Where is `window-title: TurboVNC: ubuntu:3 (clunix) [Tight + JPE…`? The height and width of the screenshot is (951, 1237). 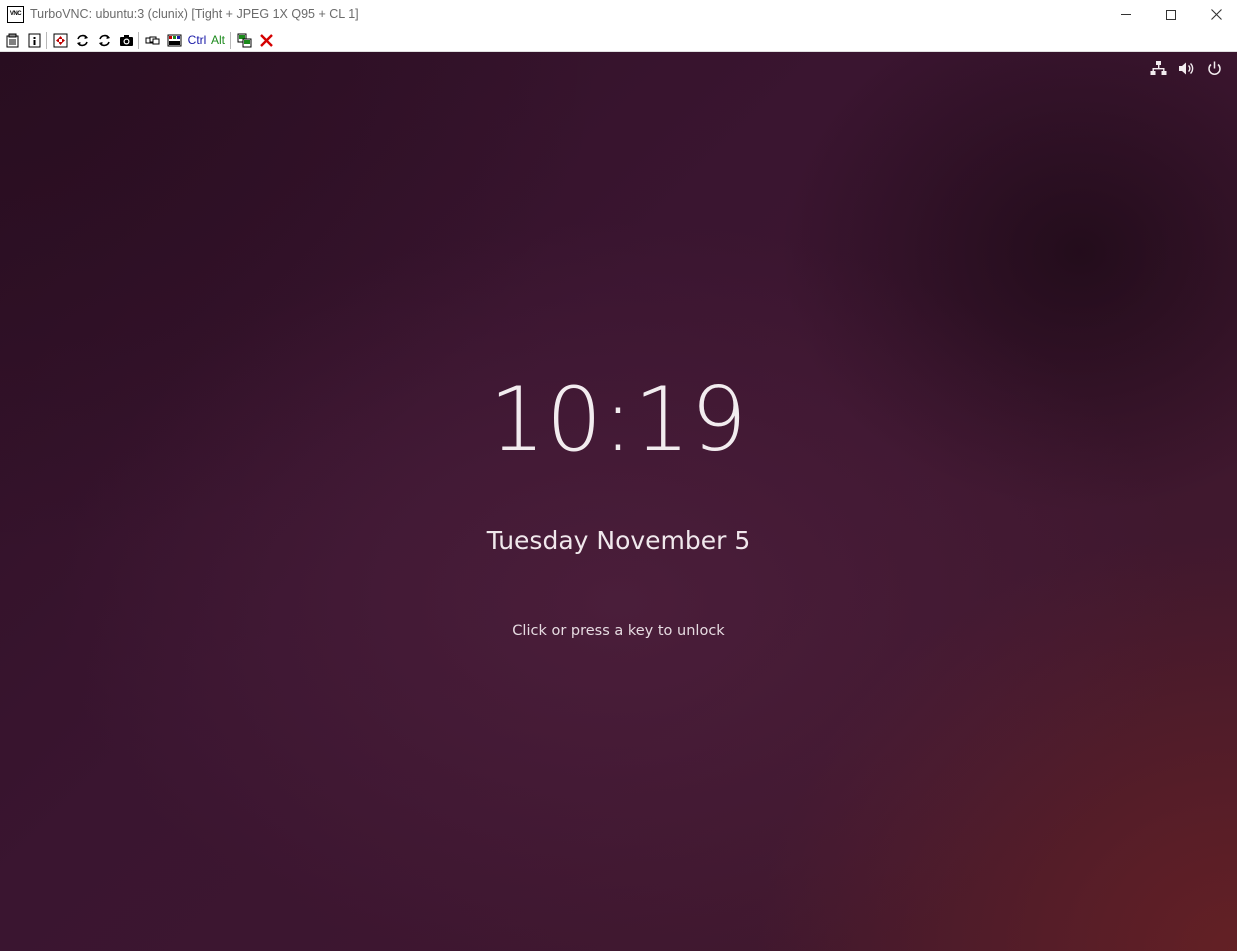 window-title: TurboVNC: ubuntu:3 (clunix) [Tight + JPE… is located at coordinates (194, 14).